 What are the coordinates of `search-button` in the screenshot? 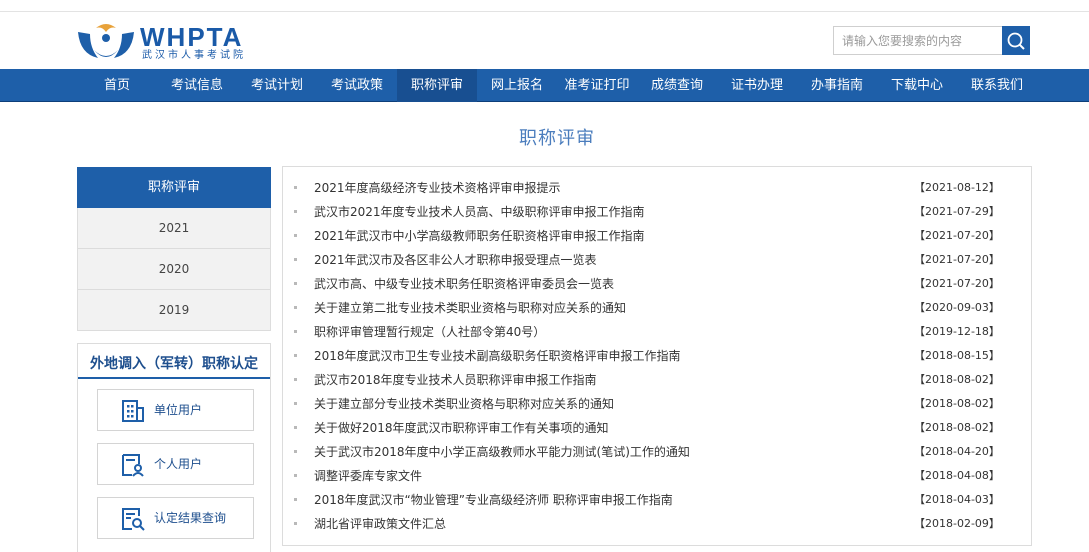 It's located at (1016, 40).